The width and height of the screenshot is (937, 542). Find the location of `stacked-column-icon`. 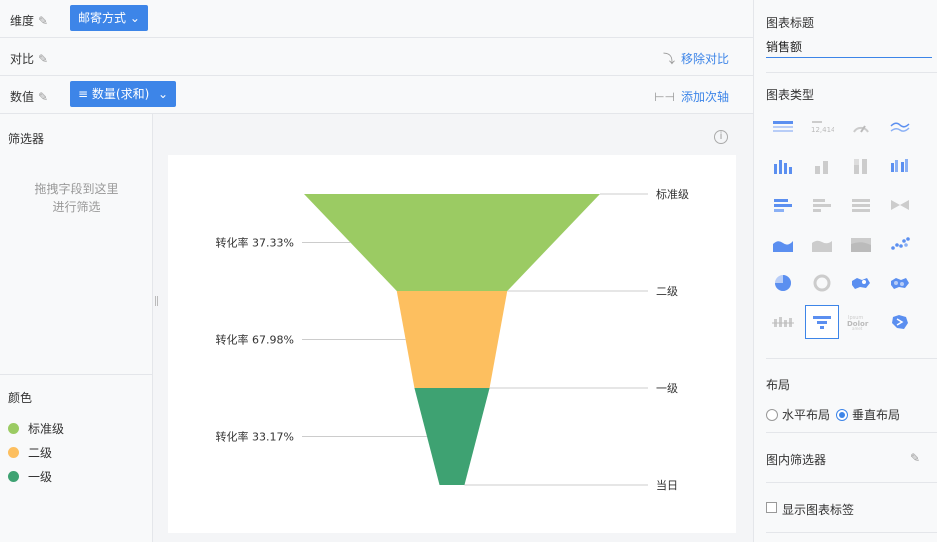

stacked-column-icon is located at coordinates (822, 166).